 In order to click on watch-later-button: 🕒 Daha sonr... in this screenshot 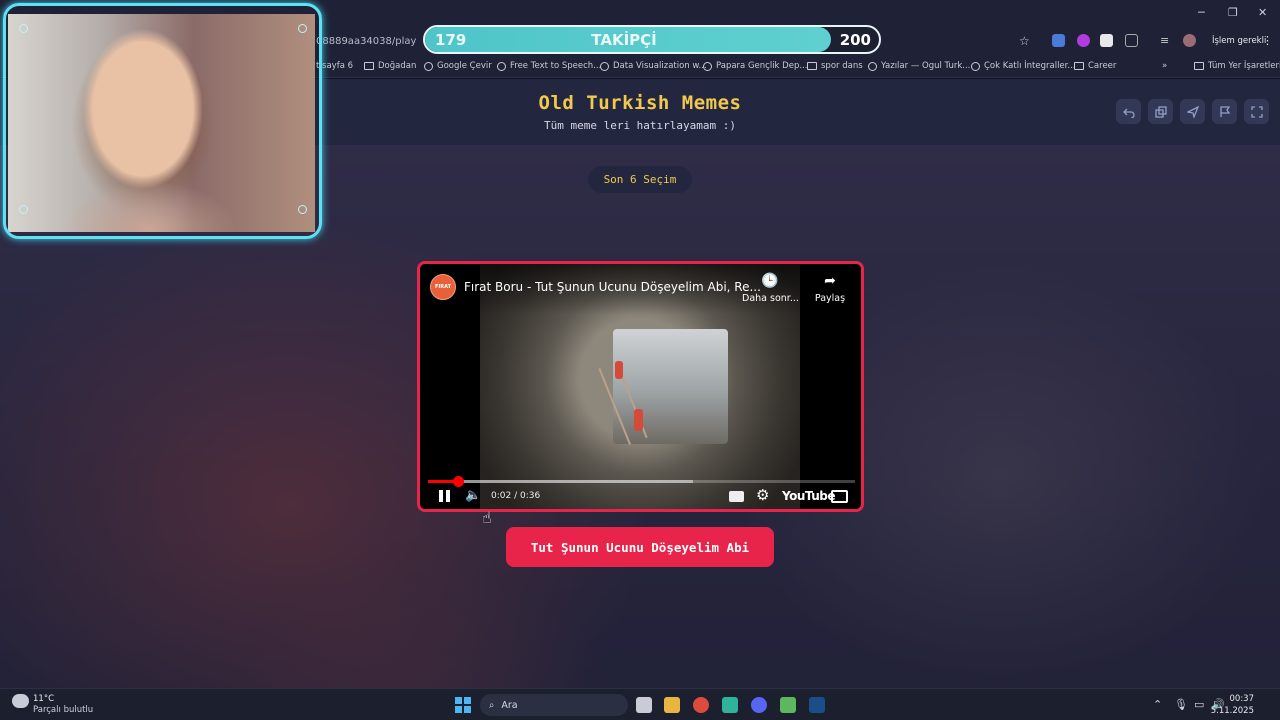, I will do `click(770, 288)`.